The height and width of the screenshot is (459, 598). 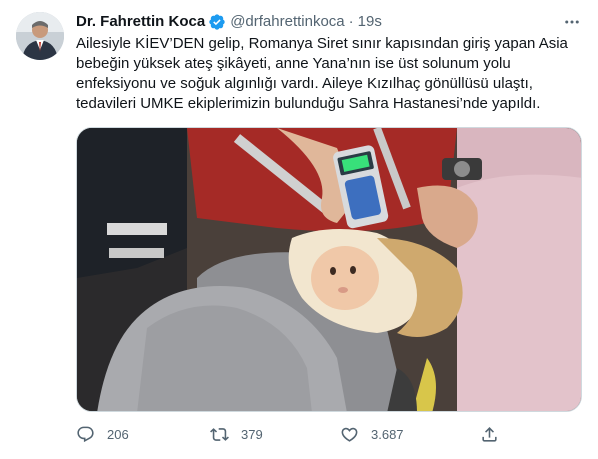 What do you see at coordinates (349, 434) in the screenshot?
I see `heart-icon` at bounding box center [349, 434].